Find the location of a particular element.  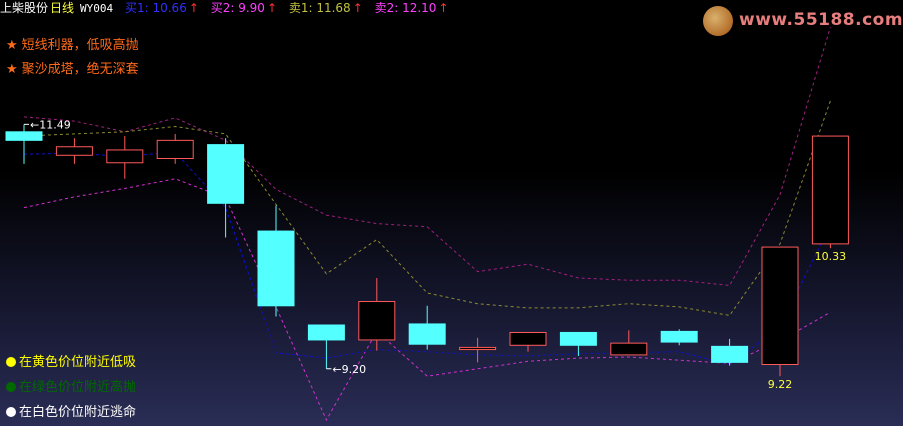

price-annotation: 10.33 is located at coordinates (831, 256).